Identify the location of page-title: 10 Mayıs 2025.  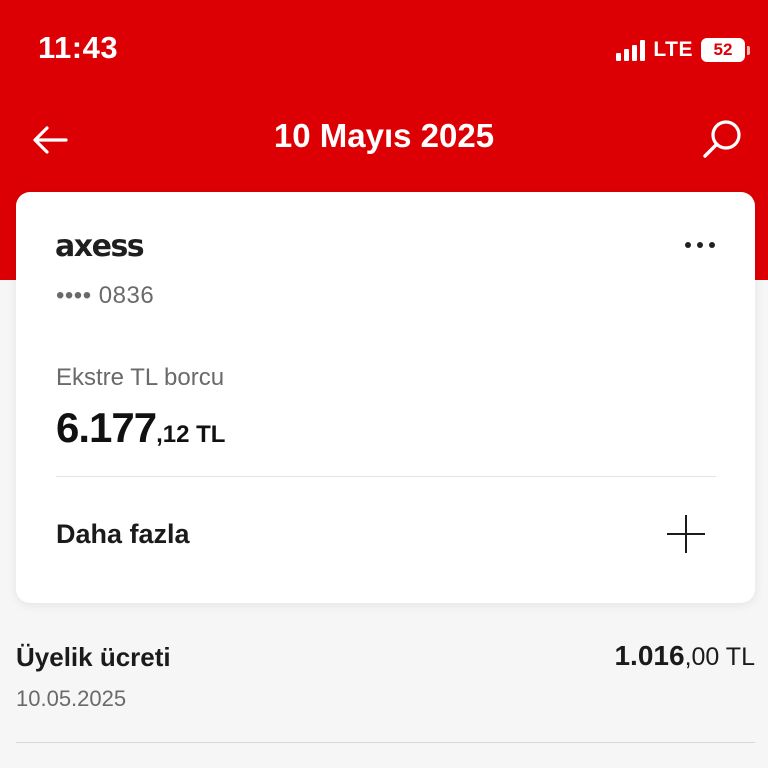
(384, 135).